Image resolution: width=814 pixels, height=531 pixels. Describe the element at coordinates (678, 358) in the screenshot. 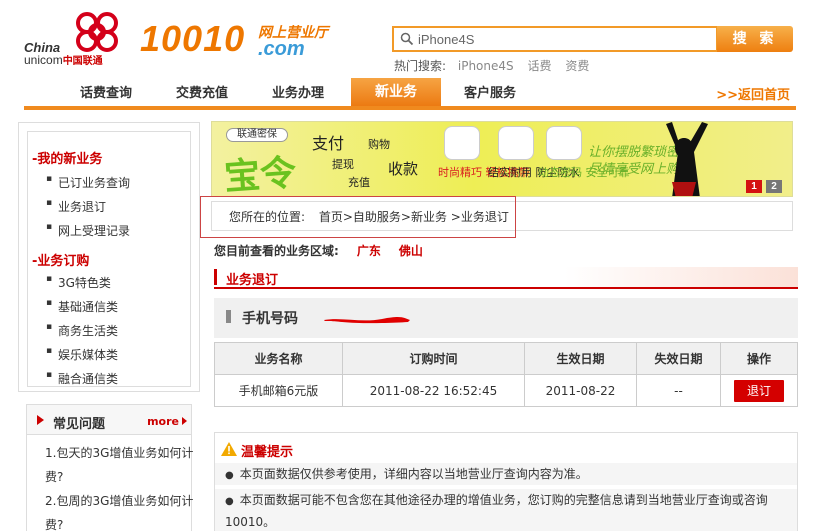

I see `column-header: 失效日期` at that location.